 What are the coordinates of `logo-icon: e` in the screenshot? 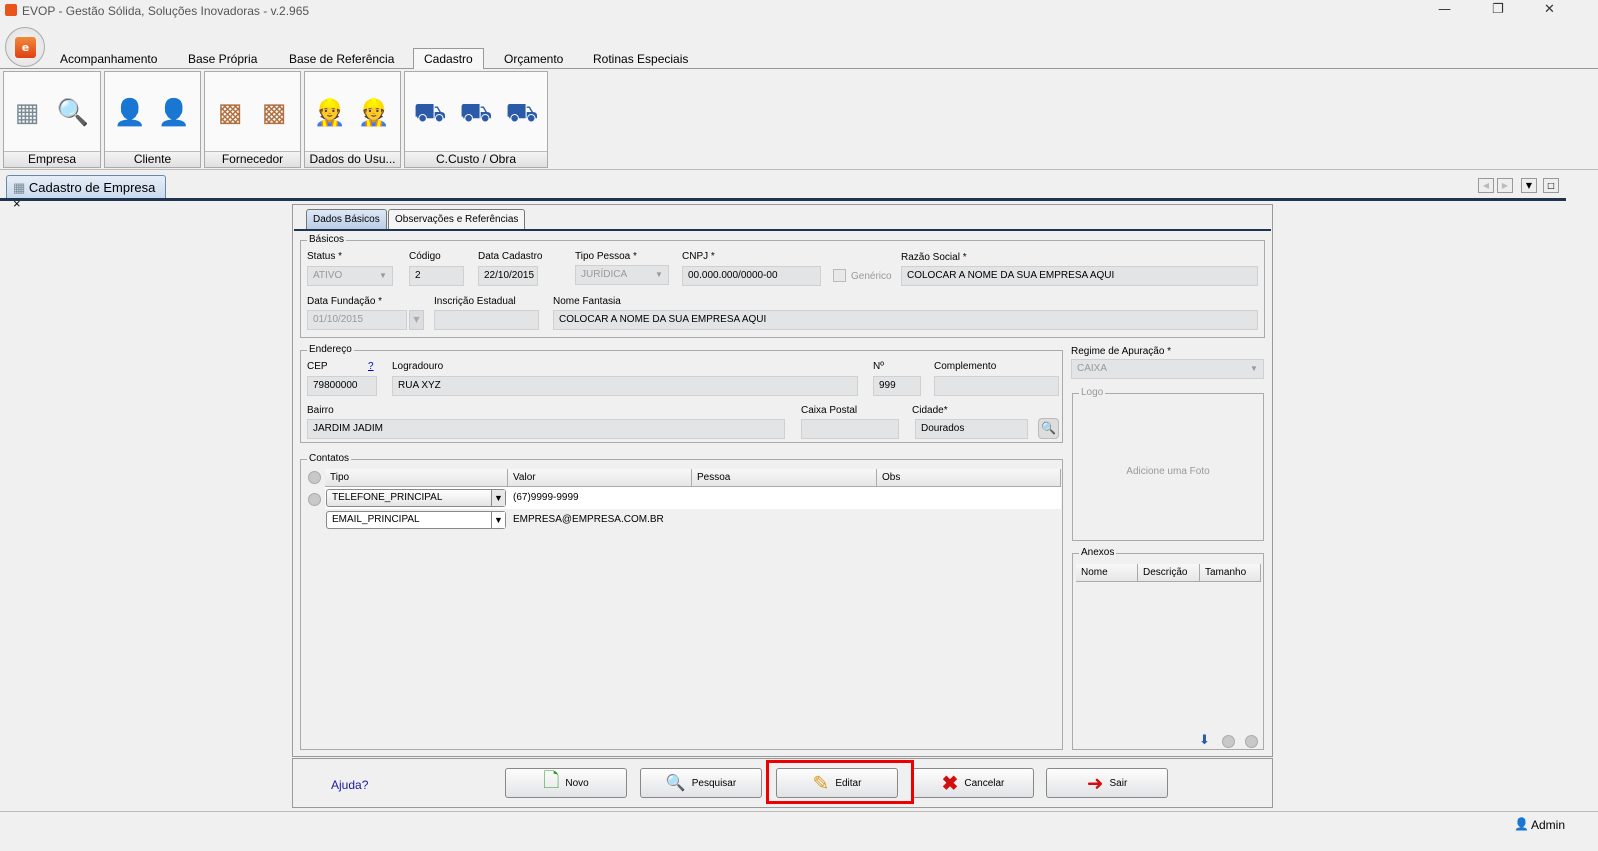 It's located at (25, 47).